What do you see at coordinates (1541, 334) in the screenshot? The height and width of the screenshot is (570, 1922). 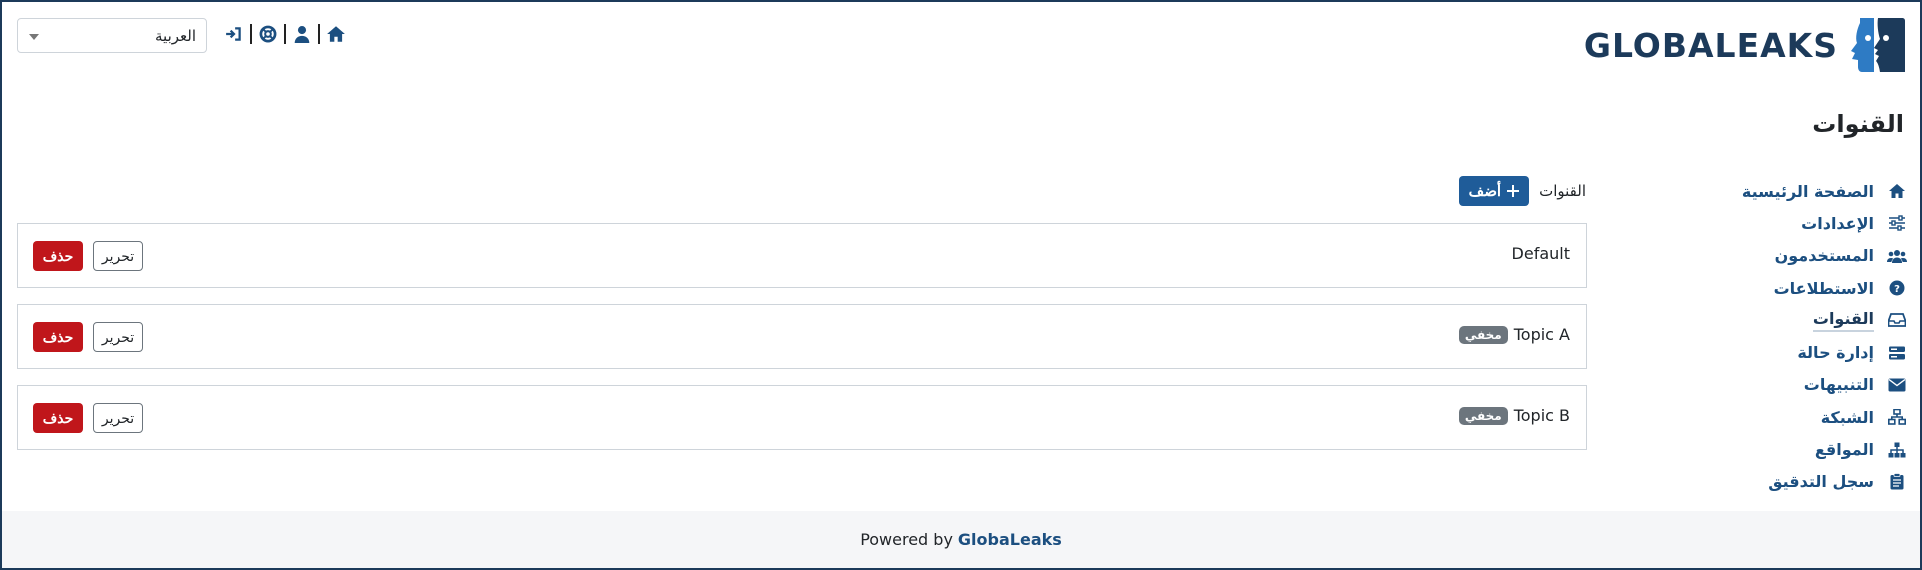 I see `channel-name: Topic A` at bounding box center [1541, 334].